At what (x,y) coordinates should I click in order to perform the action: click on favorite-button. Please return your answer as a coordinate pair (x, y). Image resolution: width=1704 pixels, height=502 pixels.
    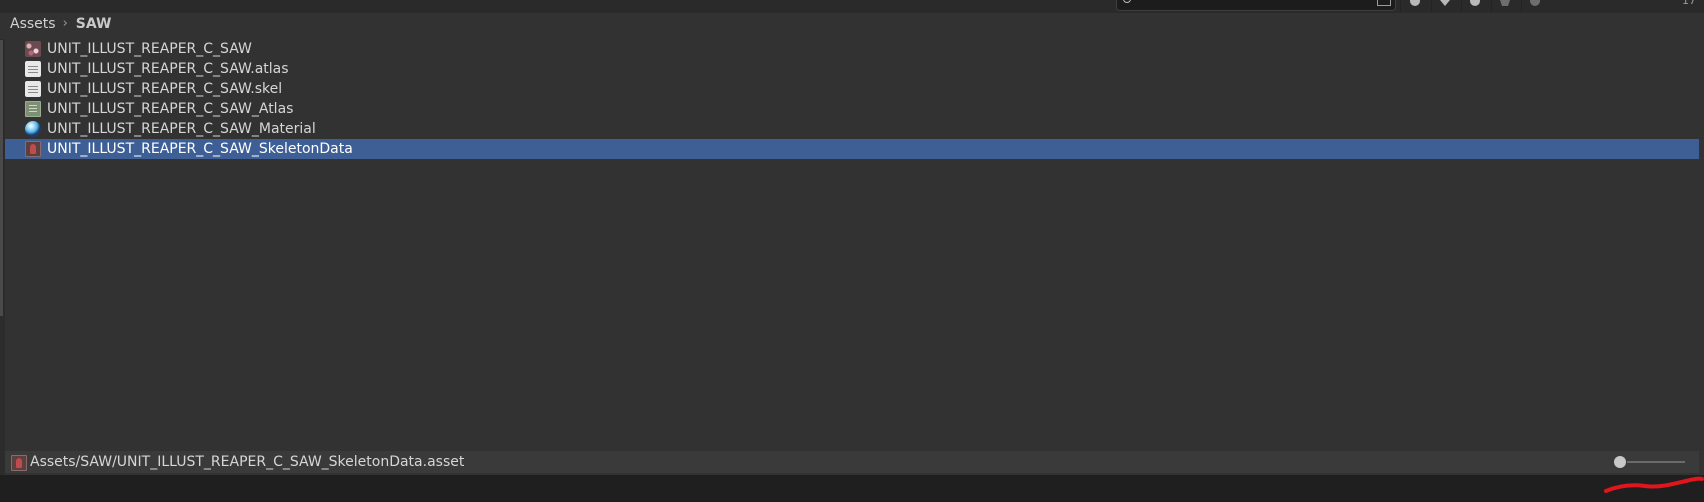
    Looking at the image, I should click on (1505, 5).